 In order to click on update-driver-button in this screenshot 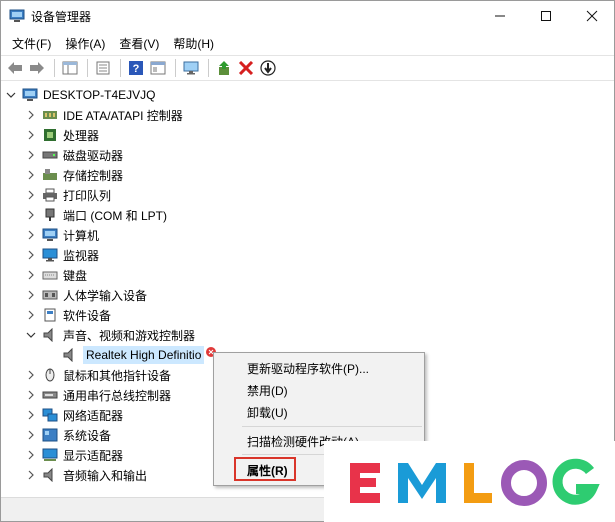, I will do `click(224, 68)`.